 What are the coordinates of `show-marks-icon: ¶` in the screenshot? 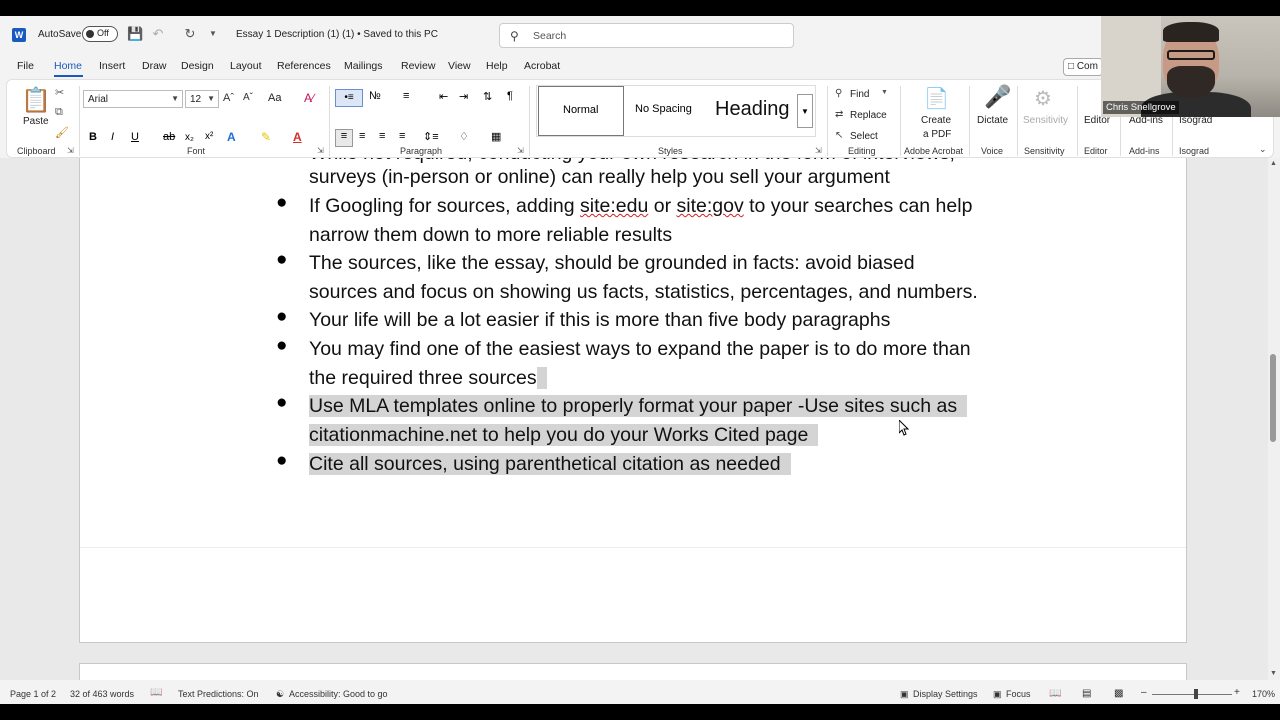 It's located at (510, 96).